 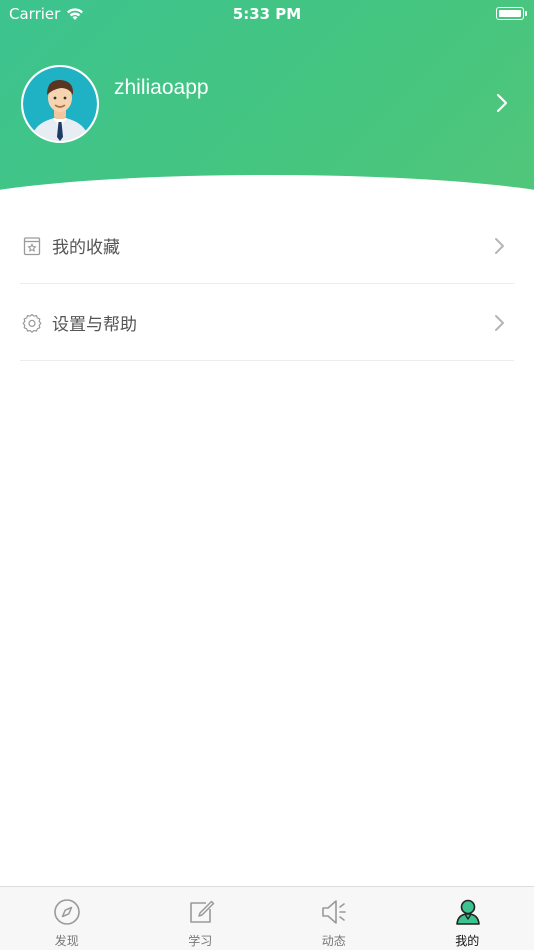 I want to click on menu-item-label: 我的收藏, so click(x=86, y=248).